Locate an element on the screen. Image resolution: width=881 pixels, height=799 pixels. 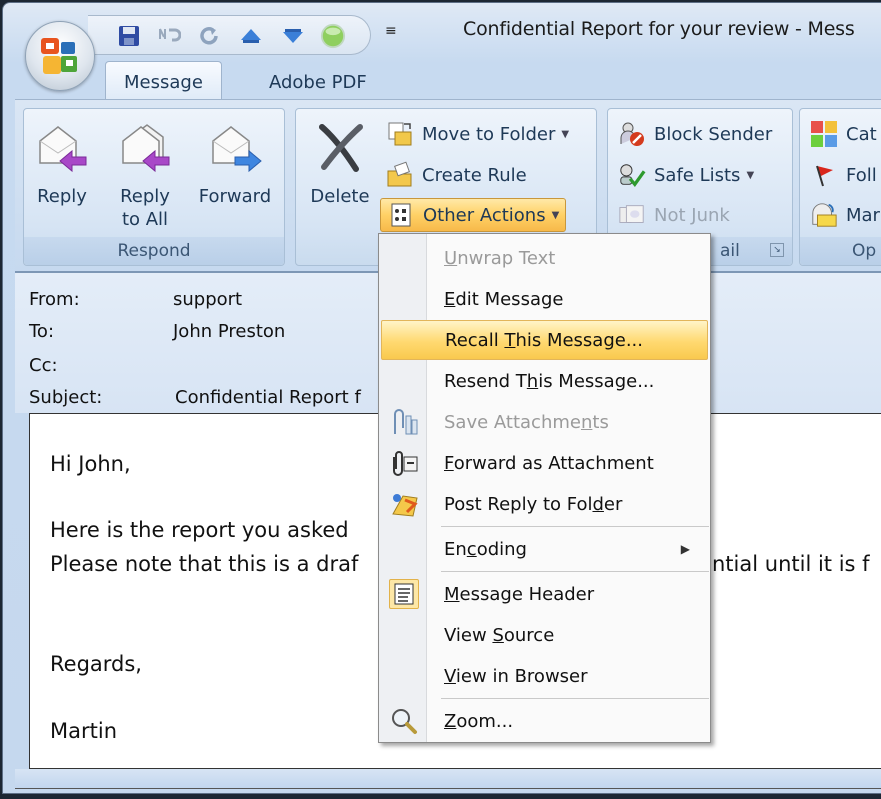
redo-button is located at coordinates (209, 36).